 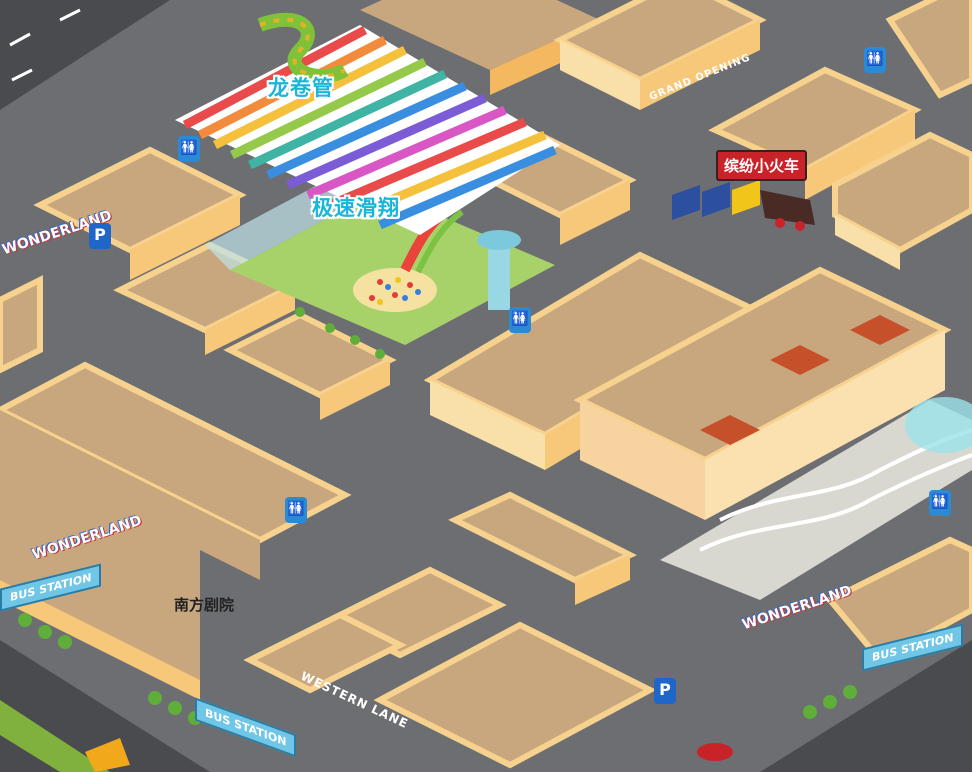 I want to click on restroom-icon-1: 🚻, so click(x=189, y=149).